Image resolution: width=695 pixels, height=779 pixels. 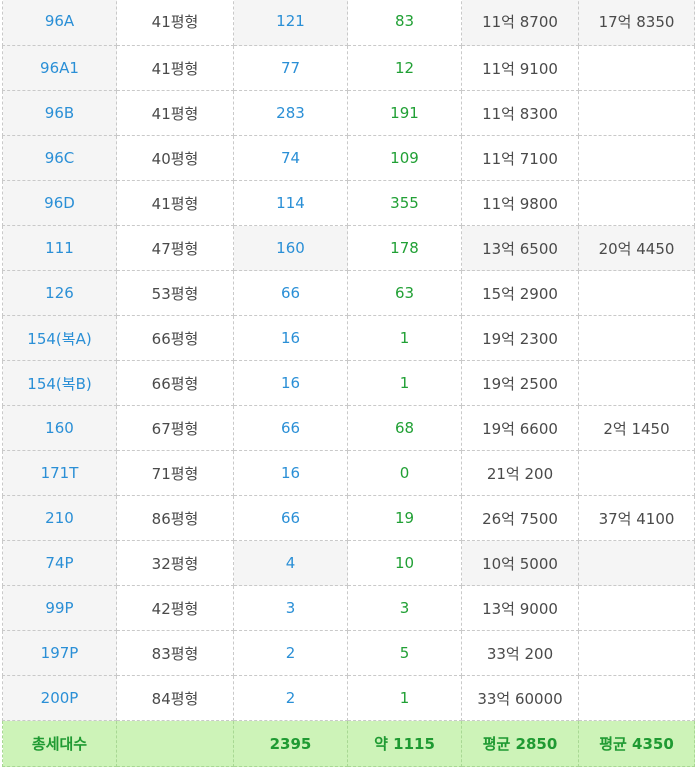 What do you see at coordinates (404, 428) in the screenshot?
I see `transactions-cell: 68` at bounding box center [404, 428].